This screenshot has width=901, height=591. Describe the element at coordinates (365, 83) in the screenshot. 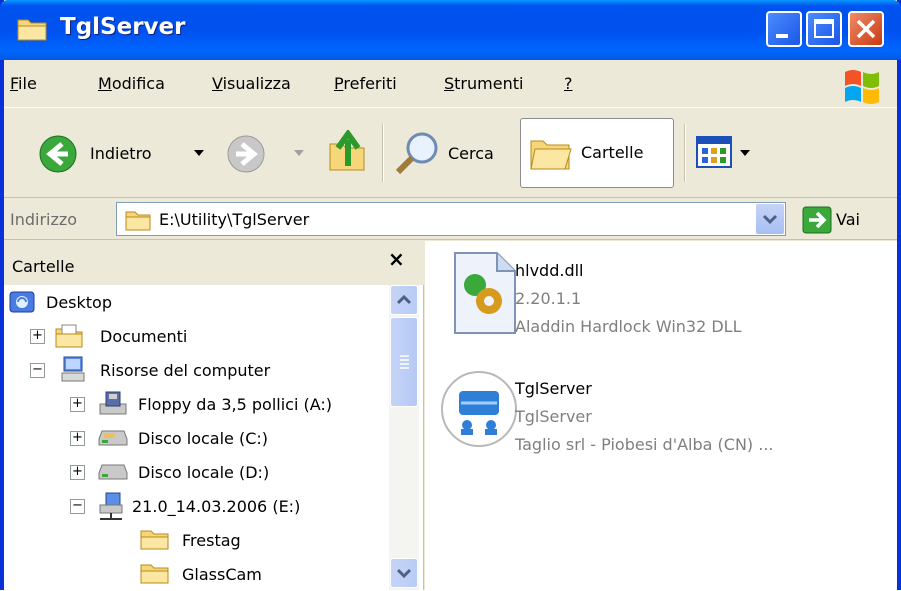

I see `menu-preferiti: Preferiti` at that location.